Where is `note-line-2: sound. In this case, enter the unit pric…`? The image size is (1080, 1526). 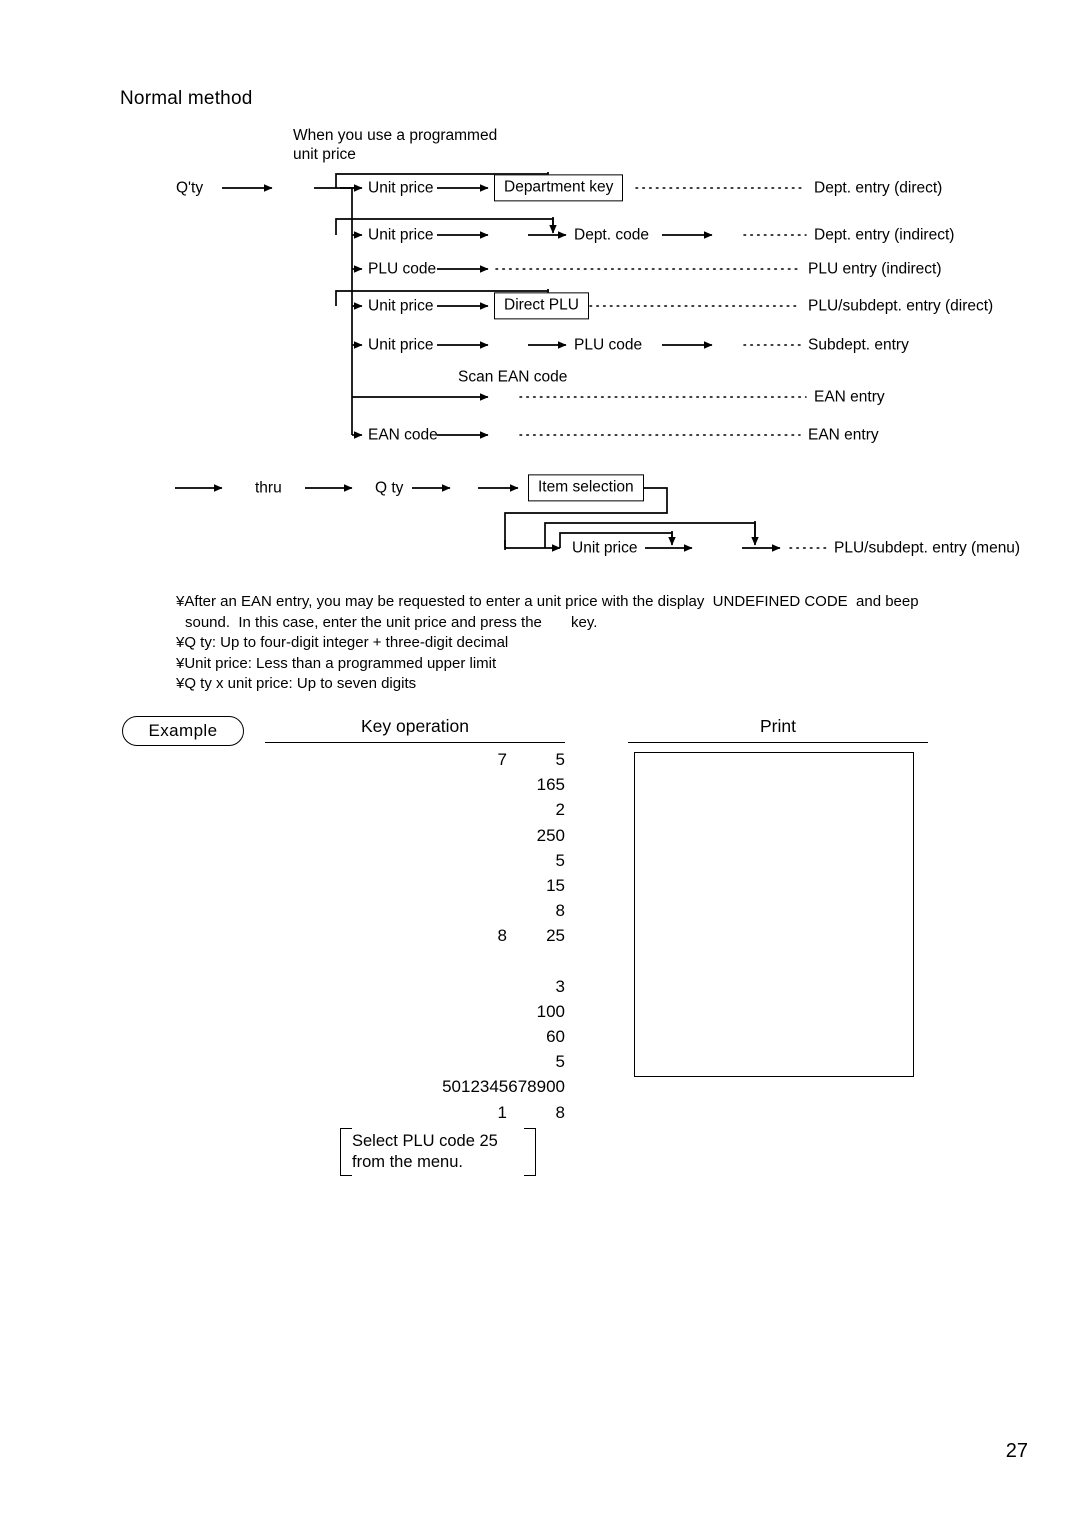
note-line-2: sound. In this case, enter the unit pric… is located at coordinates (391, 622).